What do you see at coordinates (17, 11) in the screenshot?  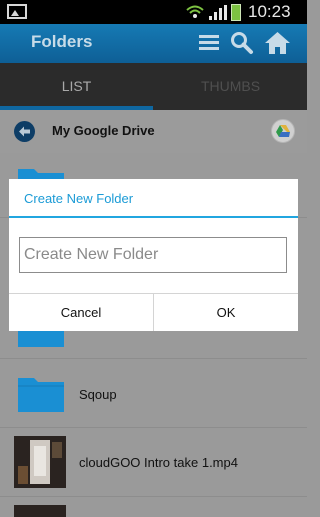 I see `image-icon` at bounding box center [17, 11].